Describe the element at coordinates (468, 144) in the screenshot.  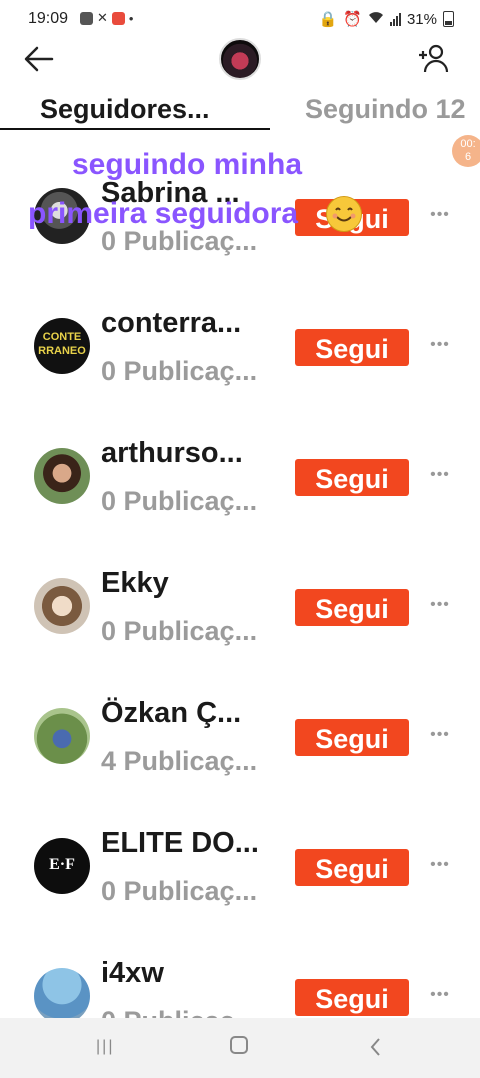
I see `timer-line1: 00:` at that location.